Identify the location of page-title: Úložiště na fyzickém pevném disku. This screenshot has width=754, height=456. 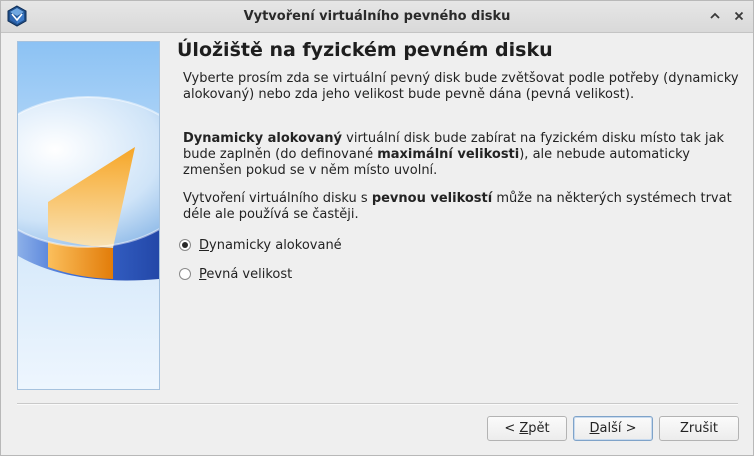
(365, 50).